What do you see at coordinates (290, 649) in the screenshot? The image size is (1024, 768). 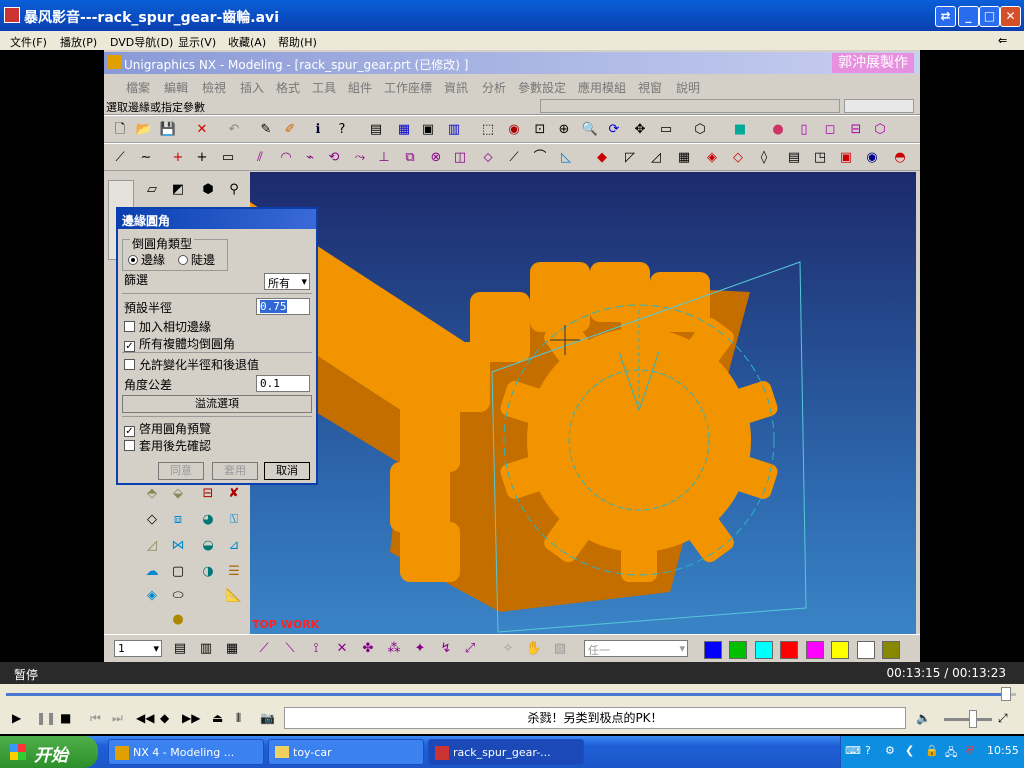 I see `snap-midpoint-icon: ⟍` at bounding box center [290, 649].